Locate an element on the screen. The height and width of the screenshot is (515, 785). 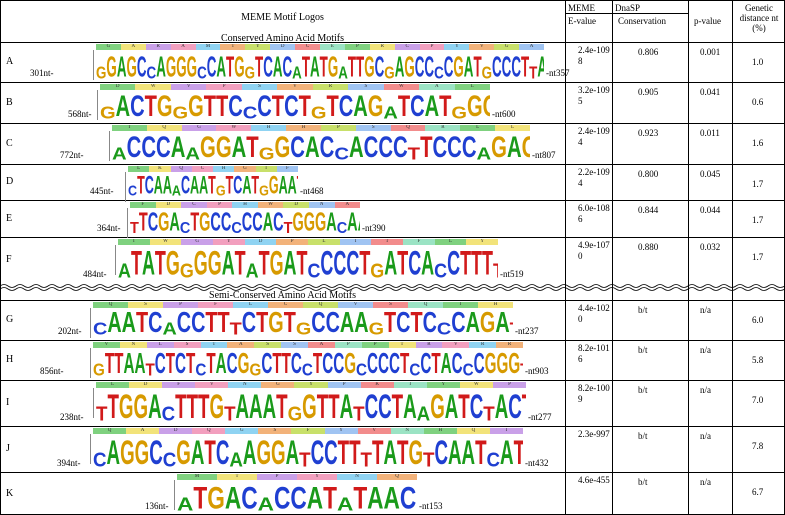
motif-end-position: -nt807 is located at coordinates (544, 155).